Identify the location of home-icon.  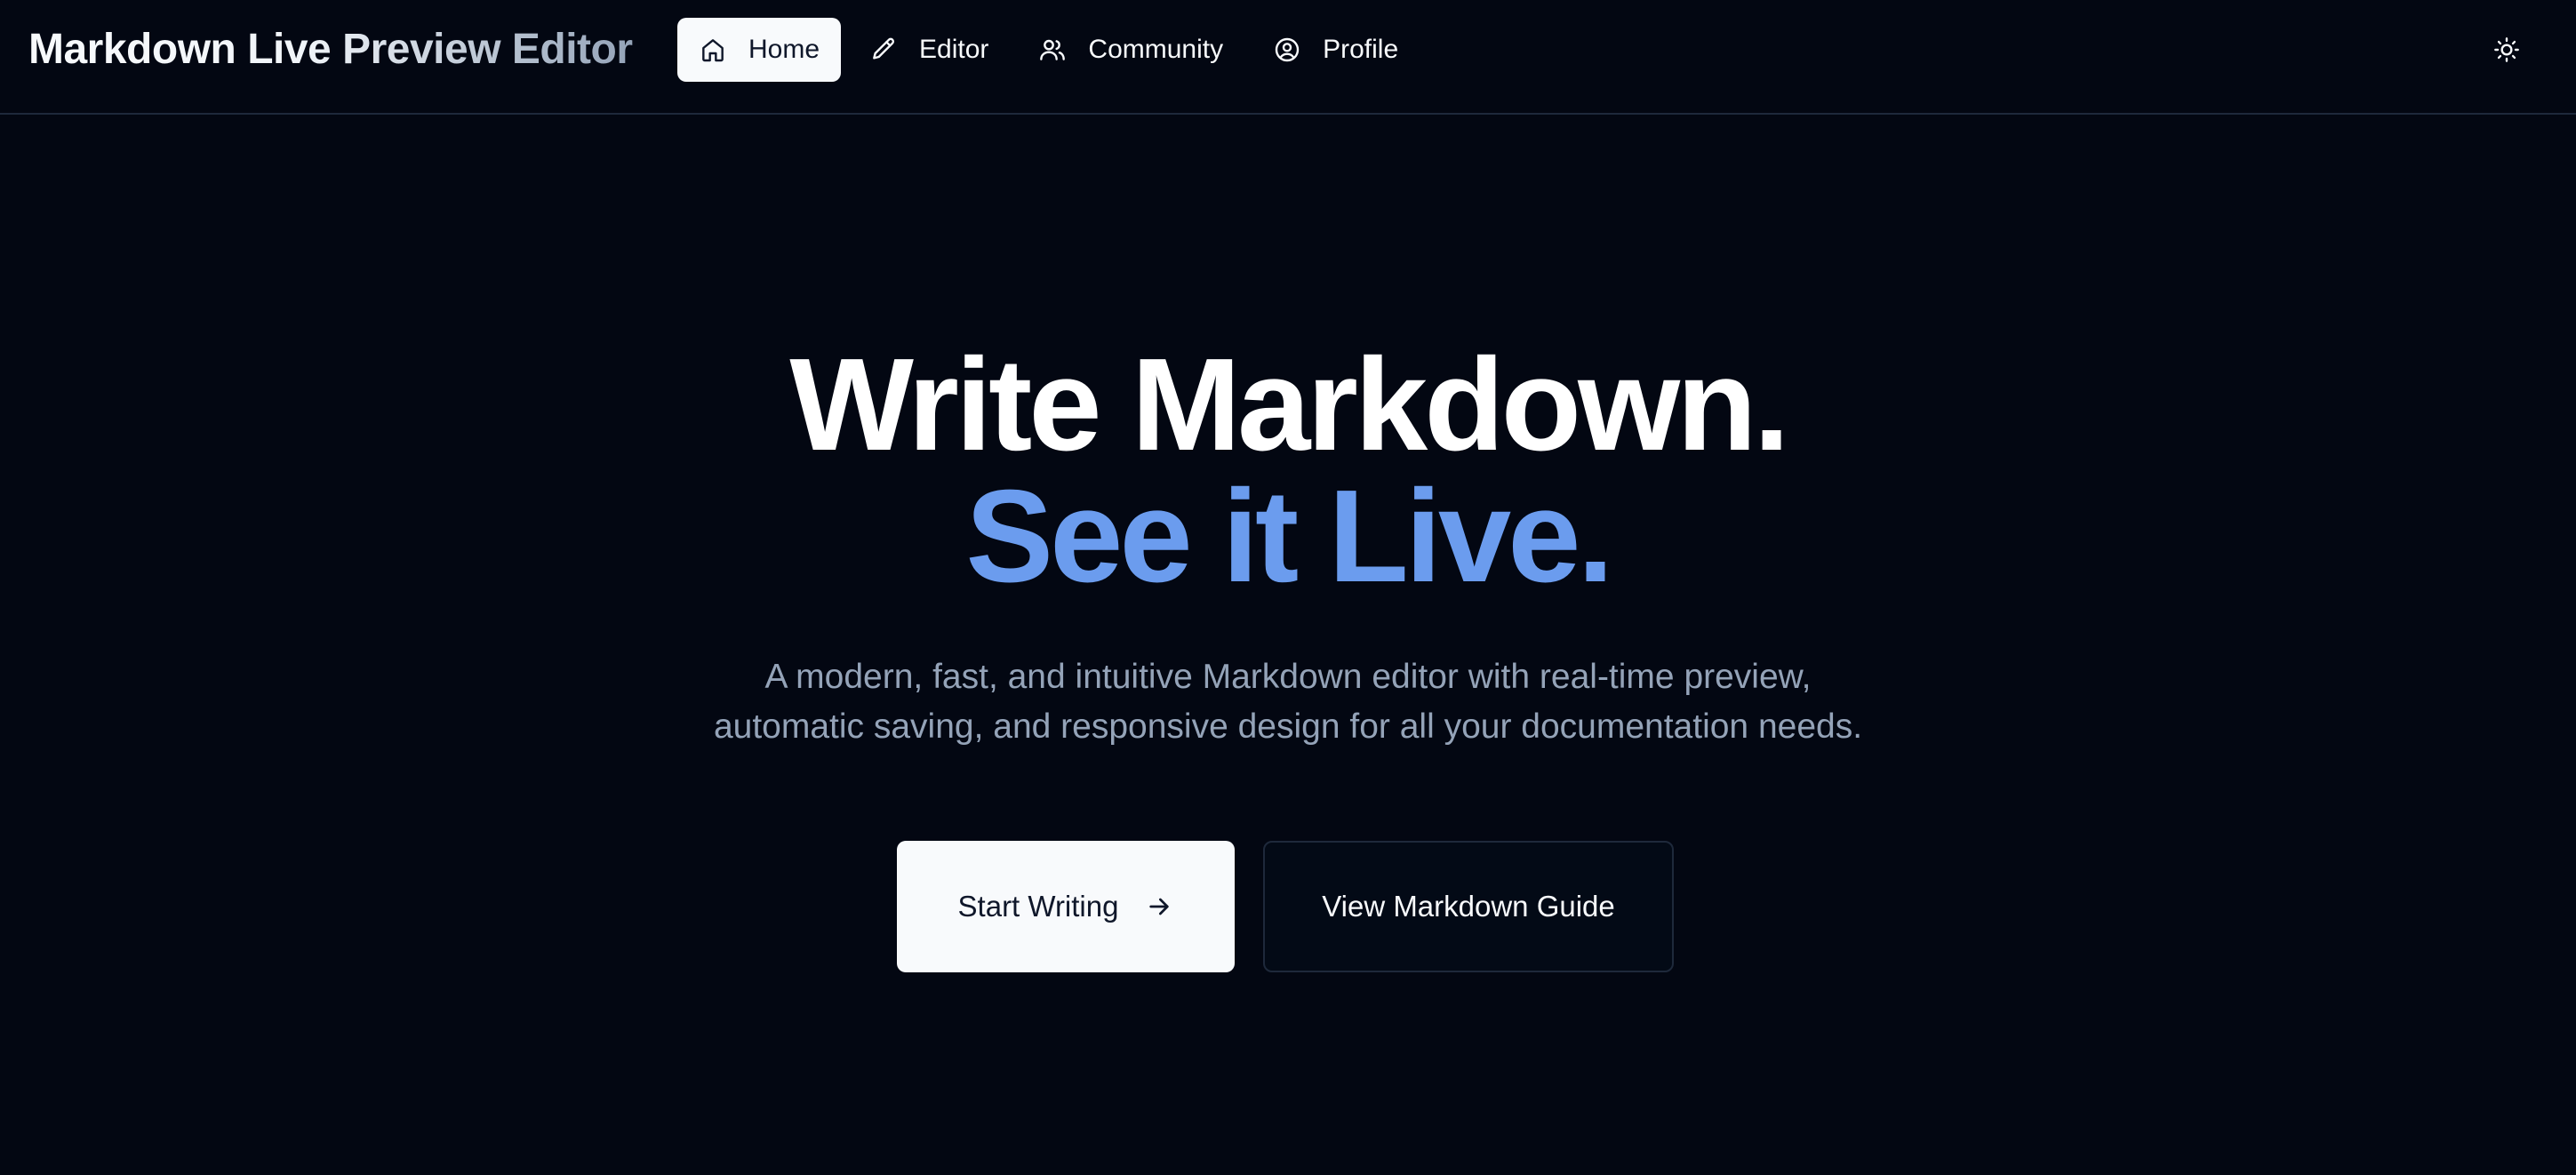
(713, 50).